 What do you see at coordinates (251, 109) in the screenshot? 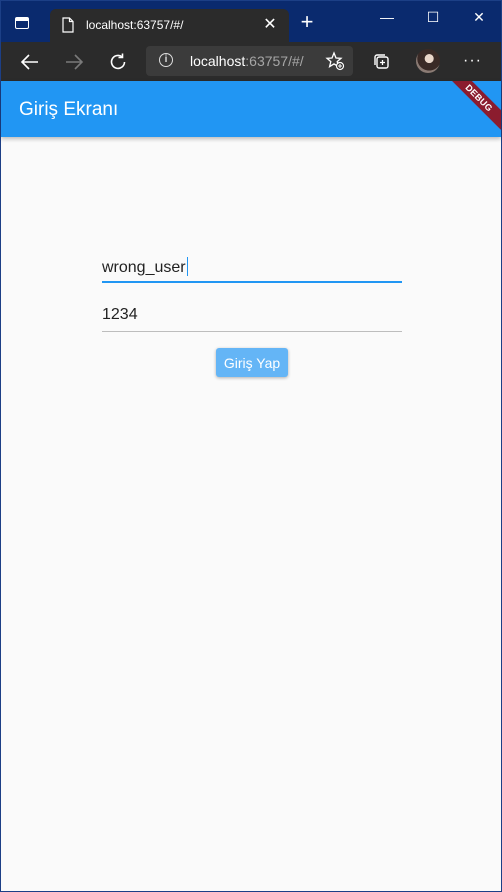
I see `app-bar: Giriş Ekranı DEBUG` at bounding box center [251, 109].